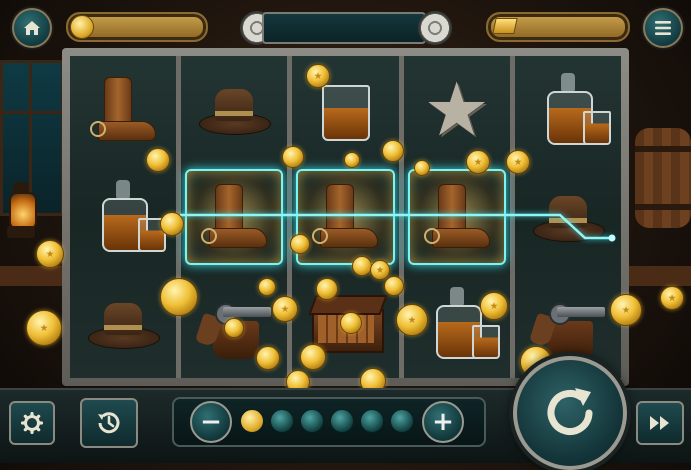  I want to click on decrease-bet-button: −, so click(211, 422).